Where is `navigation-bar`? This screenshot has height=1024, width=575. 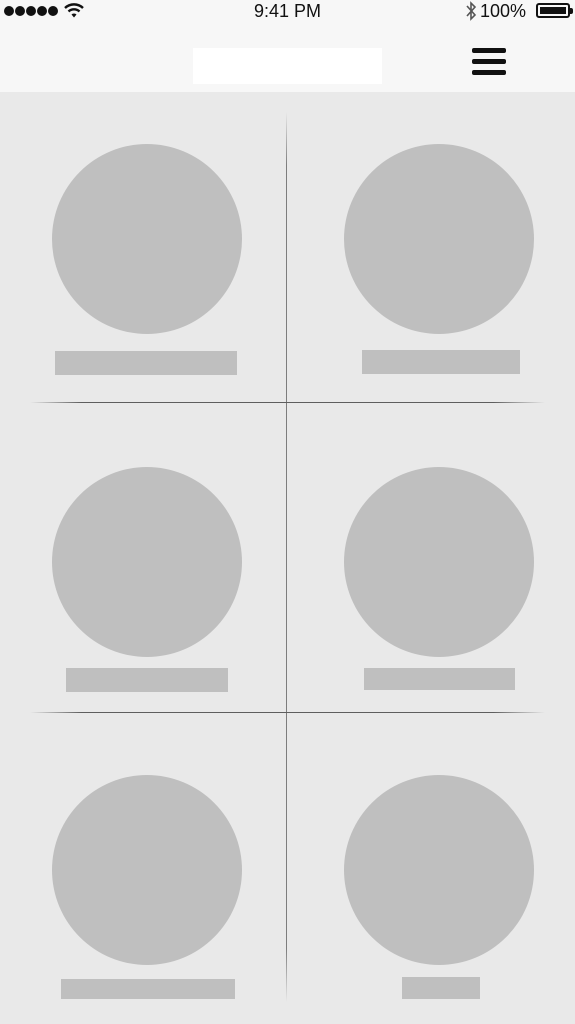 navigation-bar is located at coordinates (287, 58).